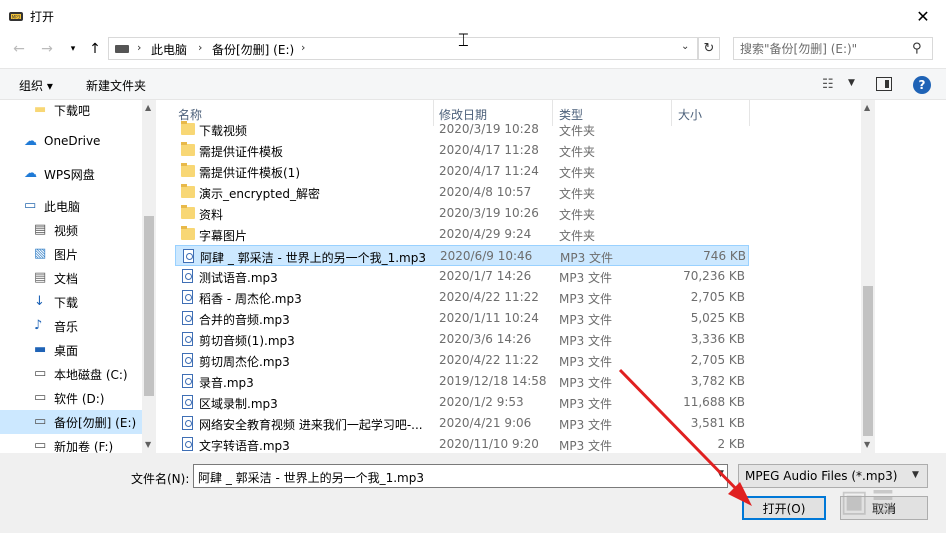 The image size is (946, 533). What do you see at coordinates (868, 276) in the screenshot?
I see `file-list-scrollbar: ▲ ▼` at bounding box center [868, 276].